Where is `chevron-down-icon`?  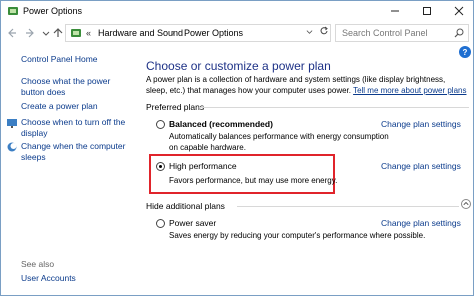 chevron-down-icon is located at coordinates (46, 33).